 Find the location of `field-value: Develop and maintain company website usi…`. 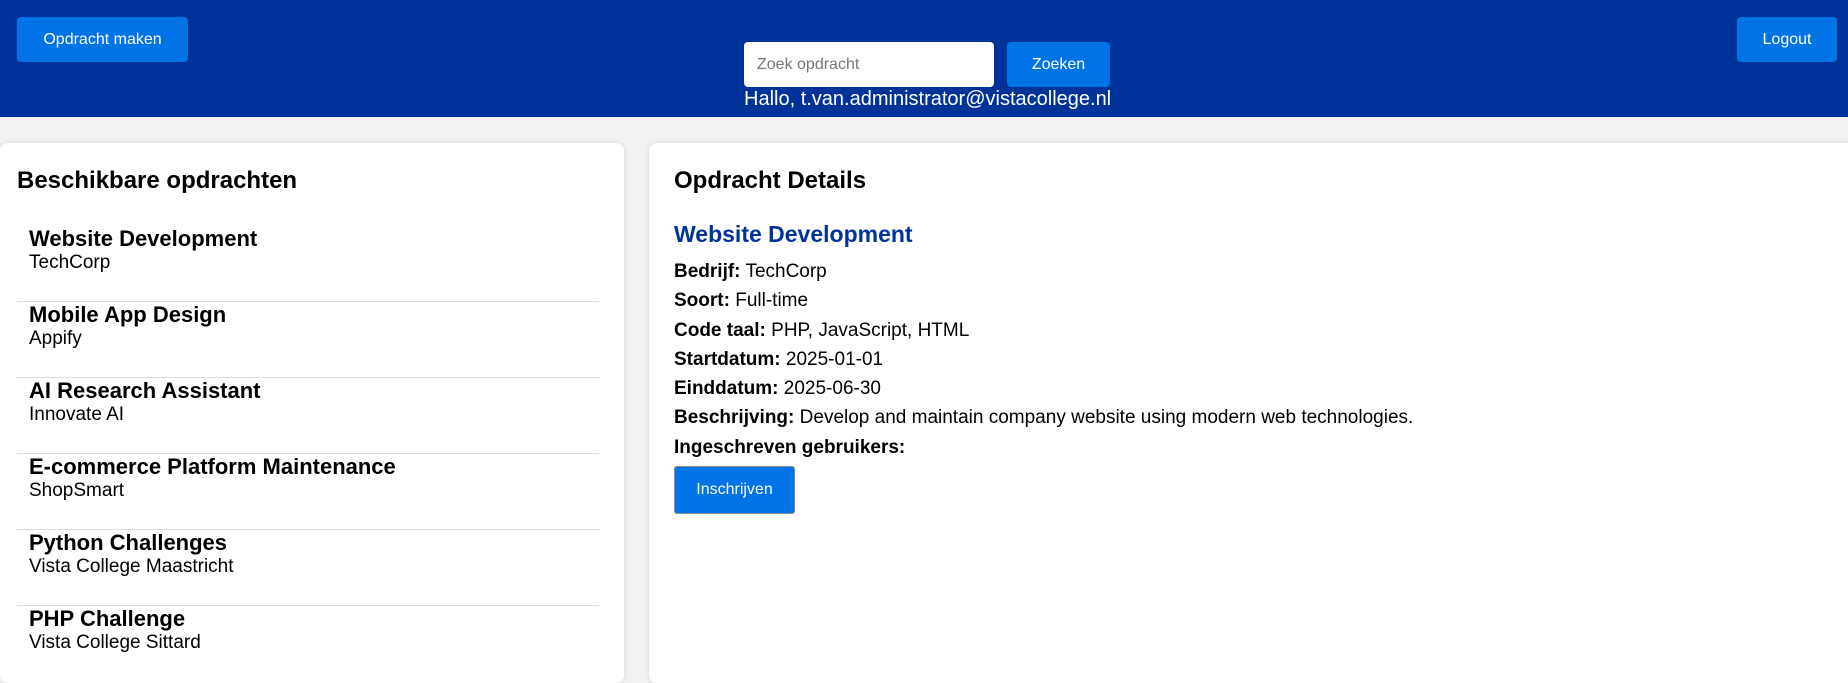

field-value: Develop and maintain company website usi… is located at coordinates (1106, 418).